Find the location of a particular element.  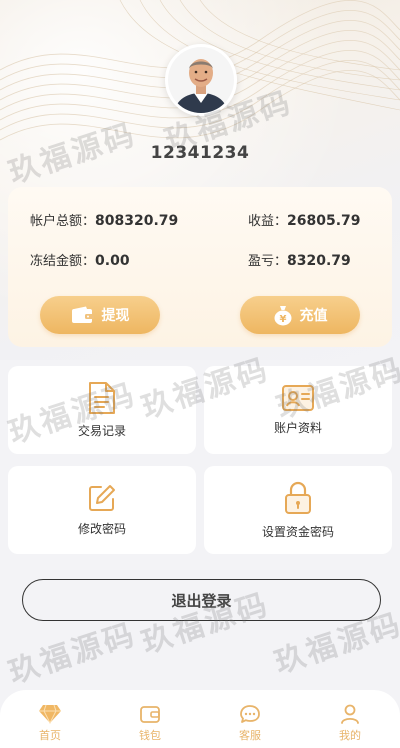

tab-home: 首页 is located at coordinates (50, 716).